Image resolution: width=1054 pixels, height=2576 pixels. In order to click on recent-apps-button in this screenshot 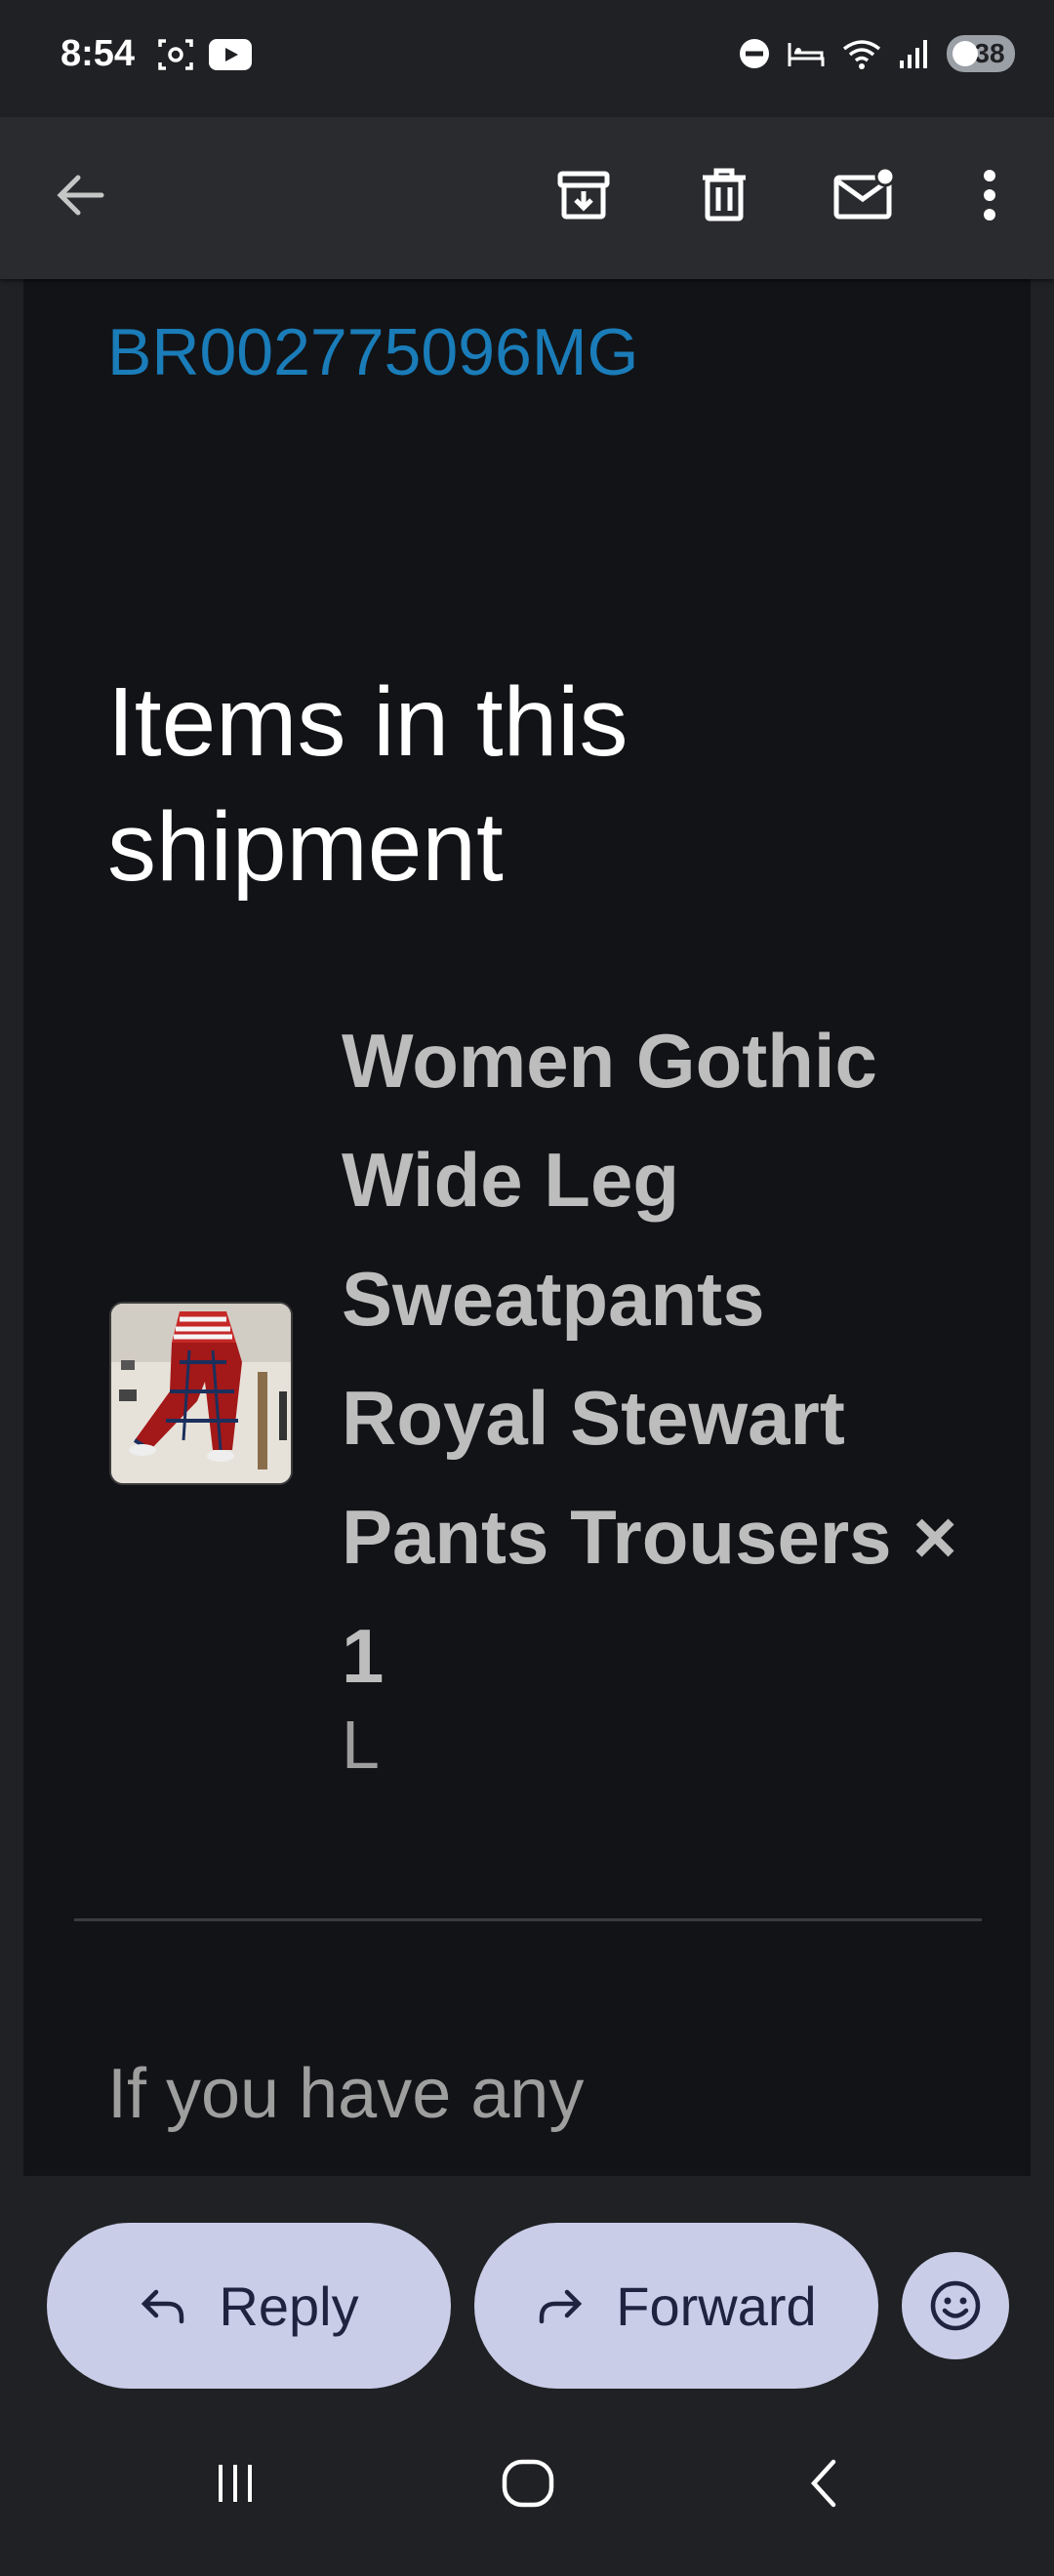, I will do `click(235, 2483)`.